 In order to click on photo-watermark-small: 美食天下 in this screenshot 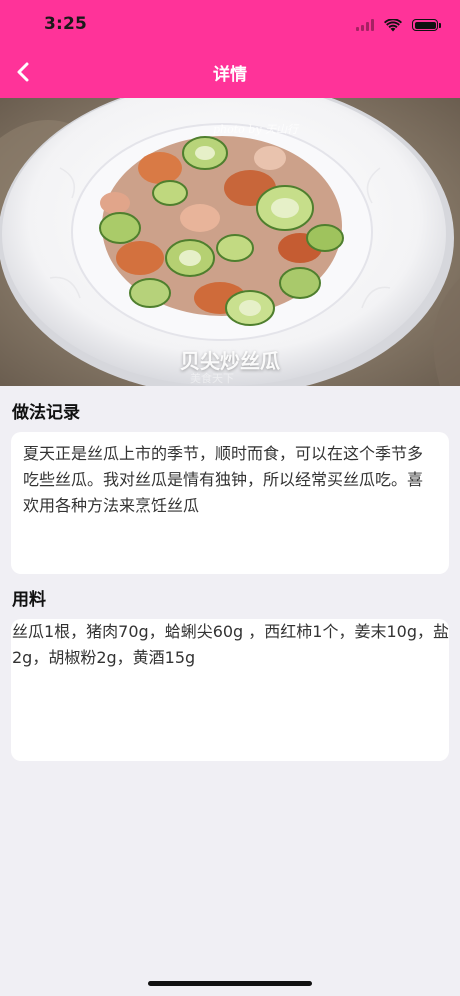, I will do `click(212, 378)`.